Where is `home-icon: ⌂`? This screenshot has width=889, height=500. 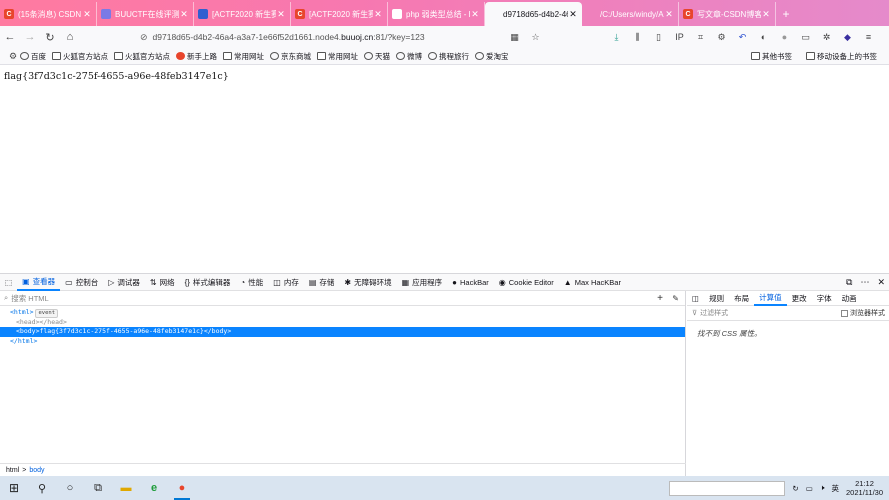 home-icon: ⌂ is located at coordinates (70, 37).